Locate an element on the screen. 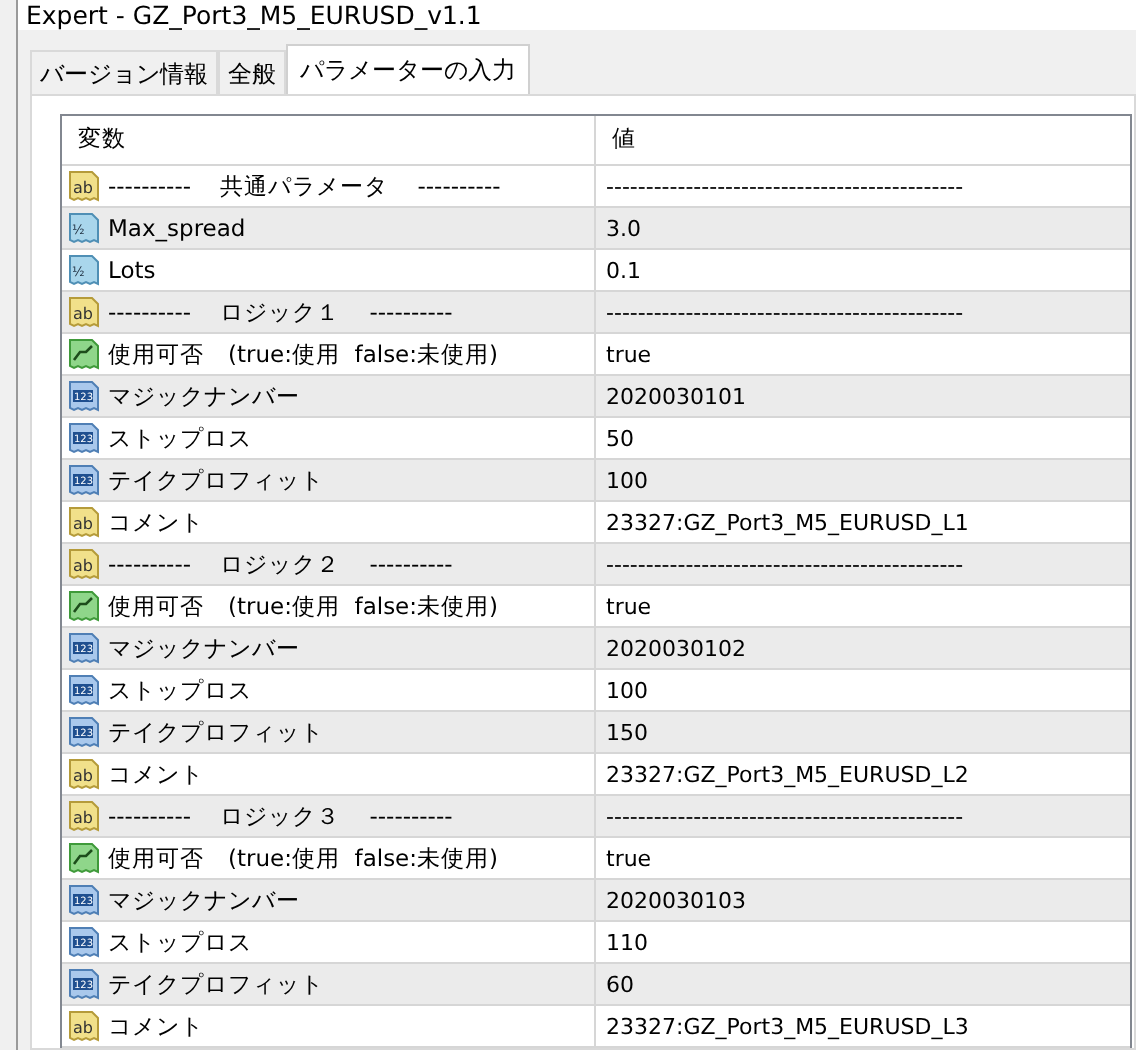  parameter-value: 23327:GZ_Port3_M5_EURUSD_L1 is located at coordinates (787, 522).